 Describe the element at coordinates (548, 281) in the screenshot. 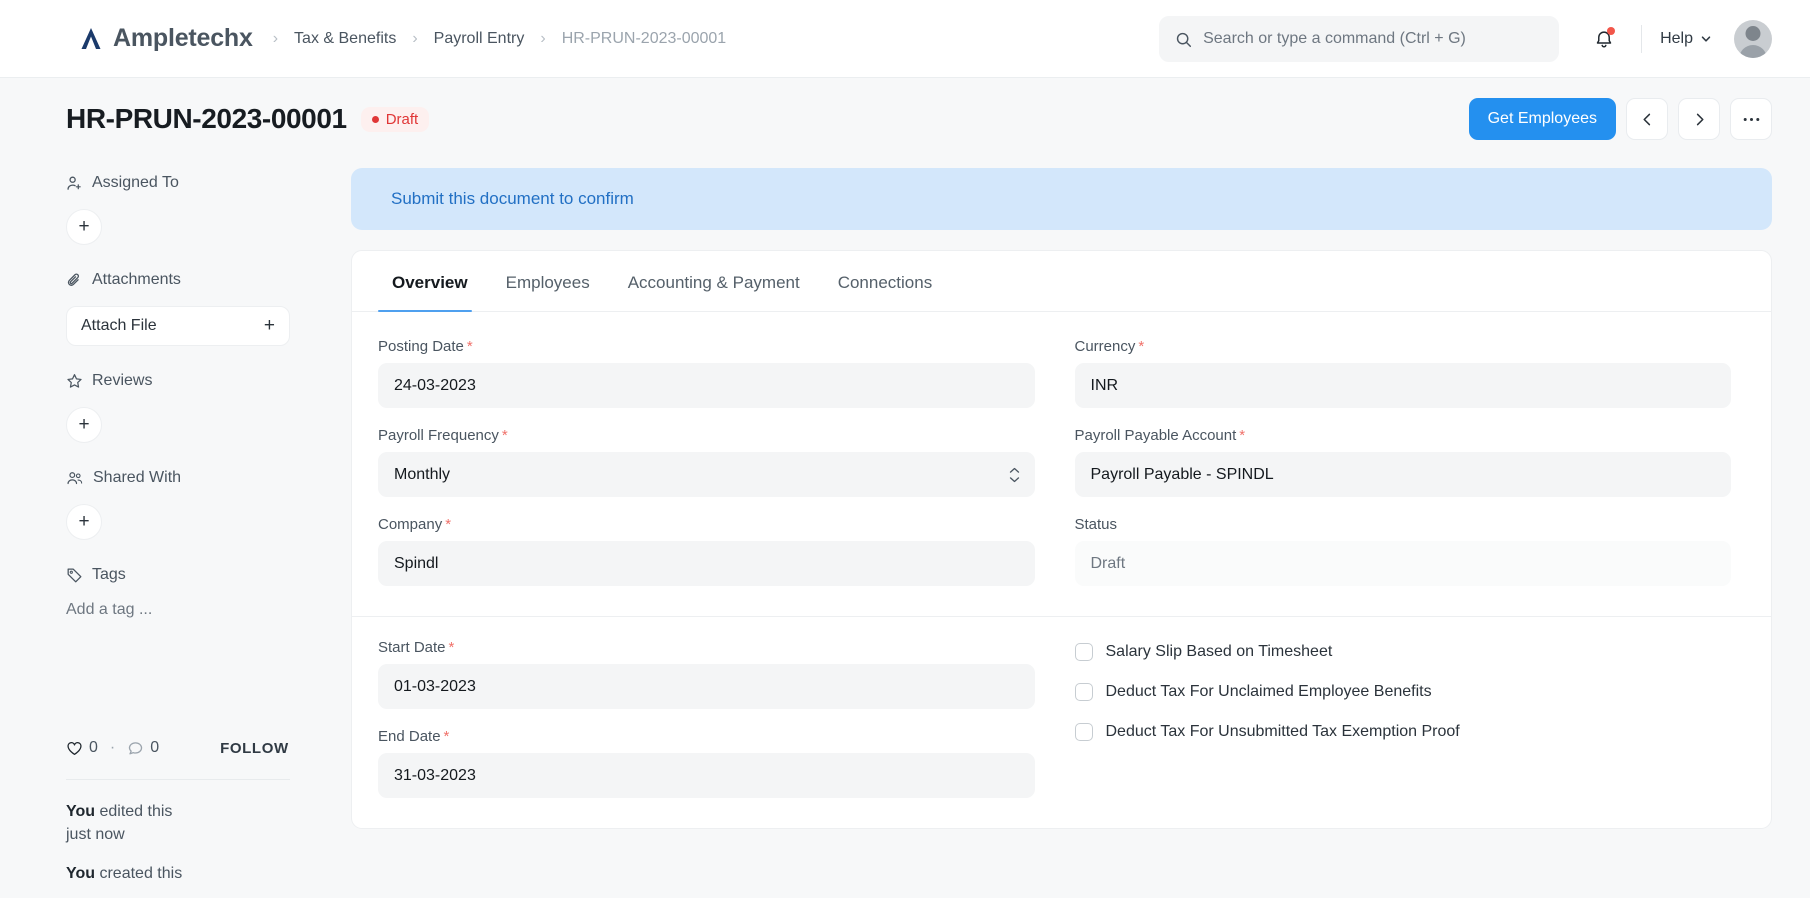

I see `tab-employees: Employees` at that location.